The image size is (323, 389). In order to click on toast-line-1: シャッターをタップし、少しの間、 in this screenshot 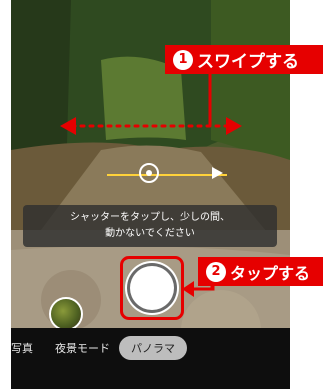, I will do `click(150, 217)`.